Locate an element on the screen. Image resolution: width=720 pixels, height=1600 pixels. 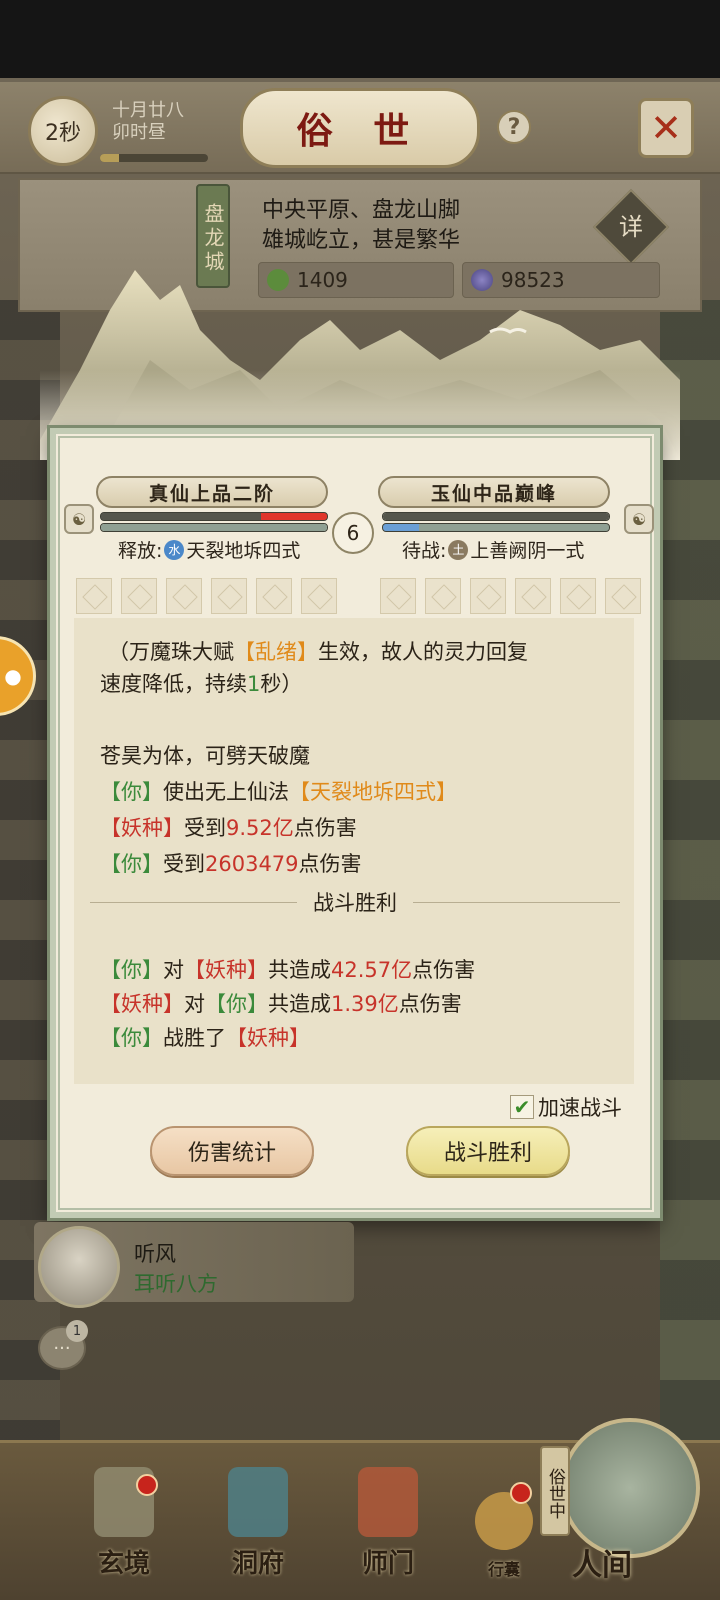
log-duration: 1 is located at coordinates (254, 684).